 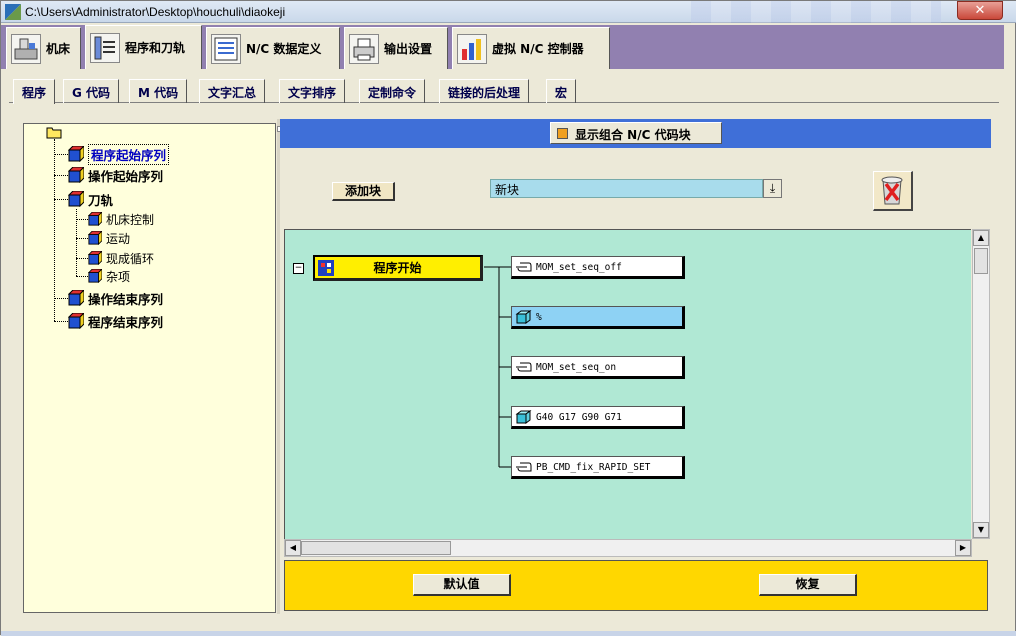 I want to click on program-start-node: 程序开始, so click(x=398, y=268).